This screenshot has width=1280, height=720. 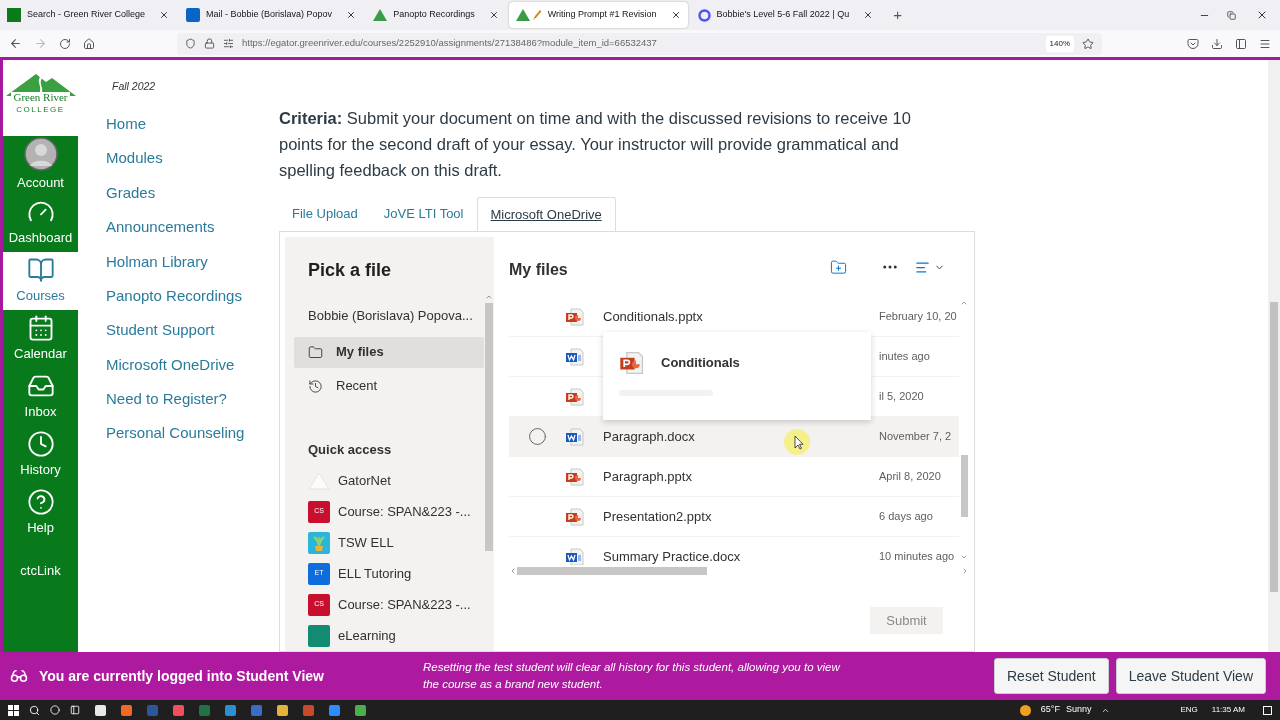 What do you see at coordinates (65, 43) in the screenshot?
I see `reload-icon` at bounding box center [65, 43].